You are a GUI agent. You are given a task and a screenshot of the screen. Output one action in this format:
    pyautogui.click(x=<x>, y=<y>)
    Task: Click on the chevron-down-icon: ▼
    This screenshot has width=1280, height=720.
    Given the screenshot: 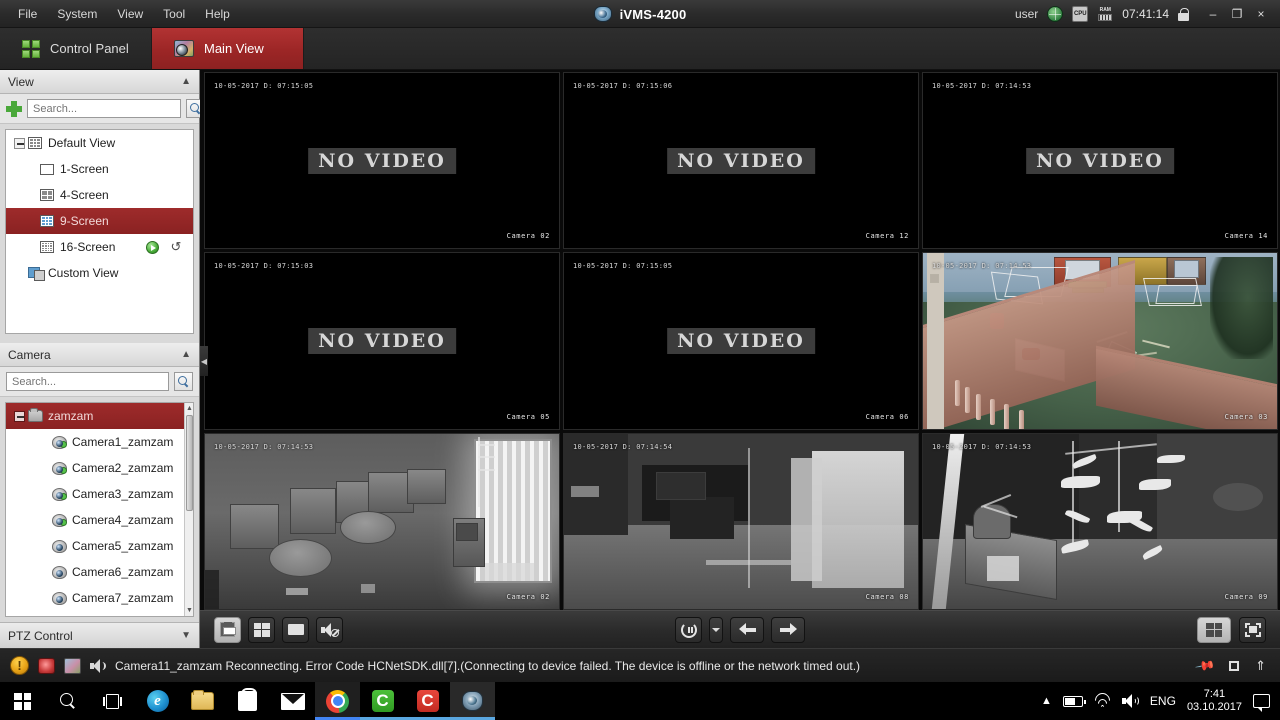 What is the action you would take?
    pyautogui.click(x=186, y=635)
    